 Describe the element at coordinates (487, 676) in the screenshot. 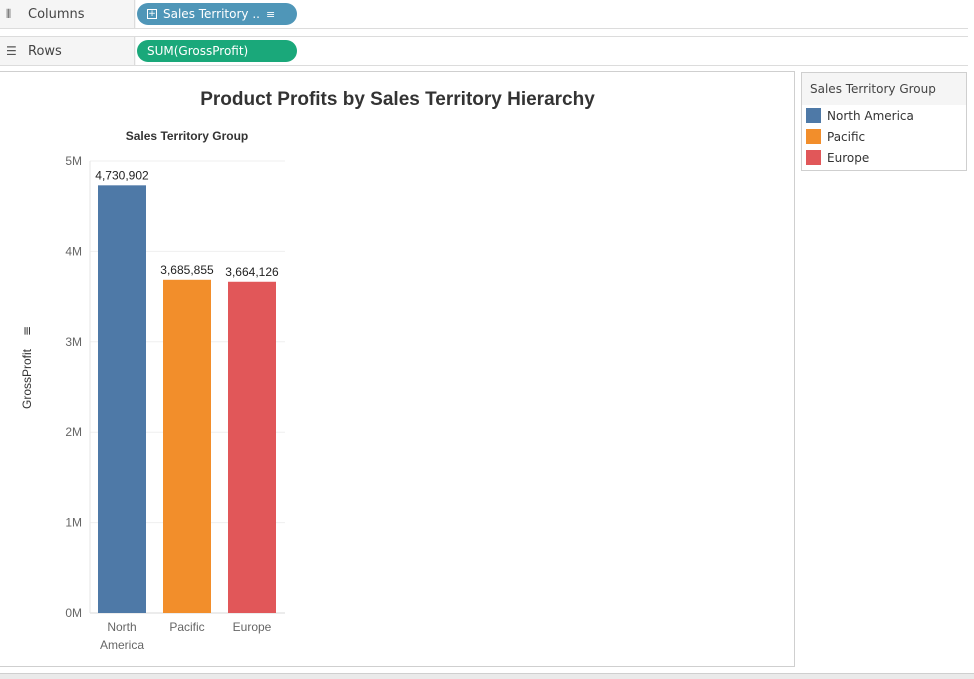

I see `bottom-scrollbar` at that location.